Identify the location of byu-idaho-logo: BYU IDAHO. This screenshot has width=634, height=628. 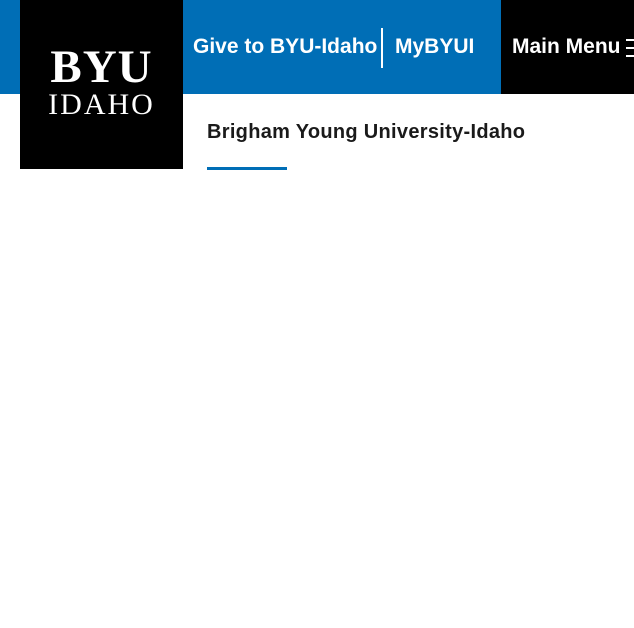
(101, 84).